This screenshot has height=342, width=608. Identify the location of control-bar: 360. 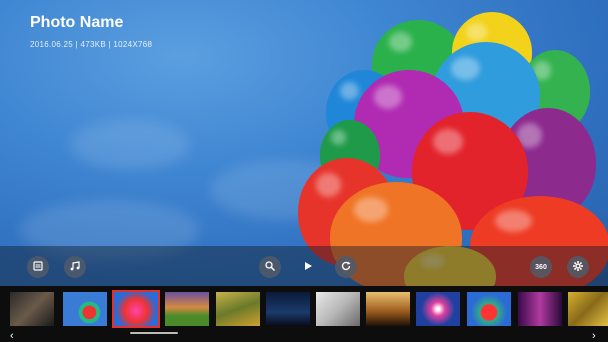
(304, 266).